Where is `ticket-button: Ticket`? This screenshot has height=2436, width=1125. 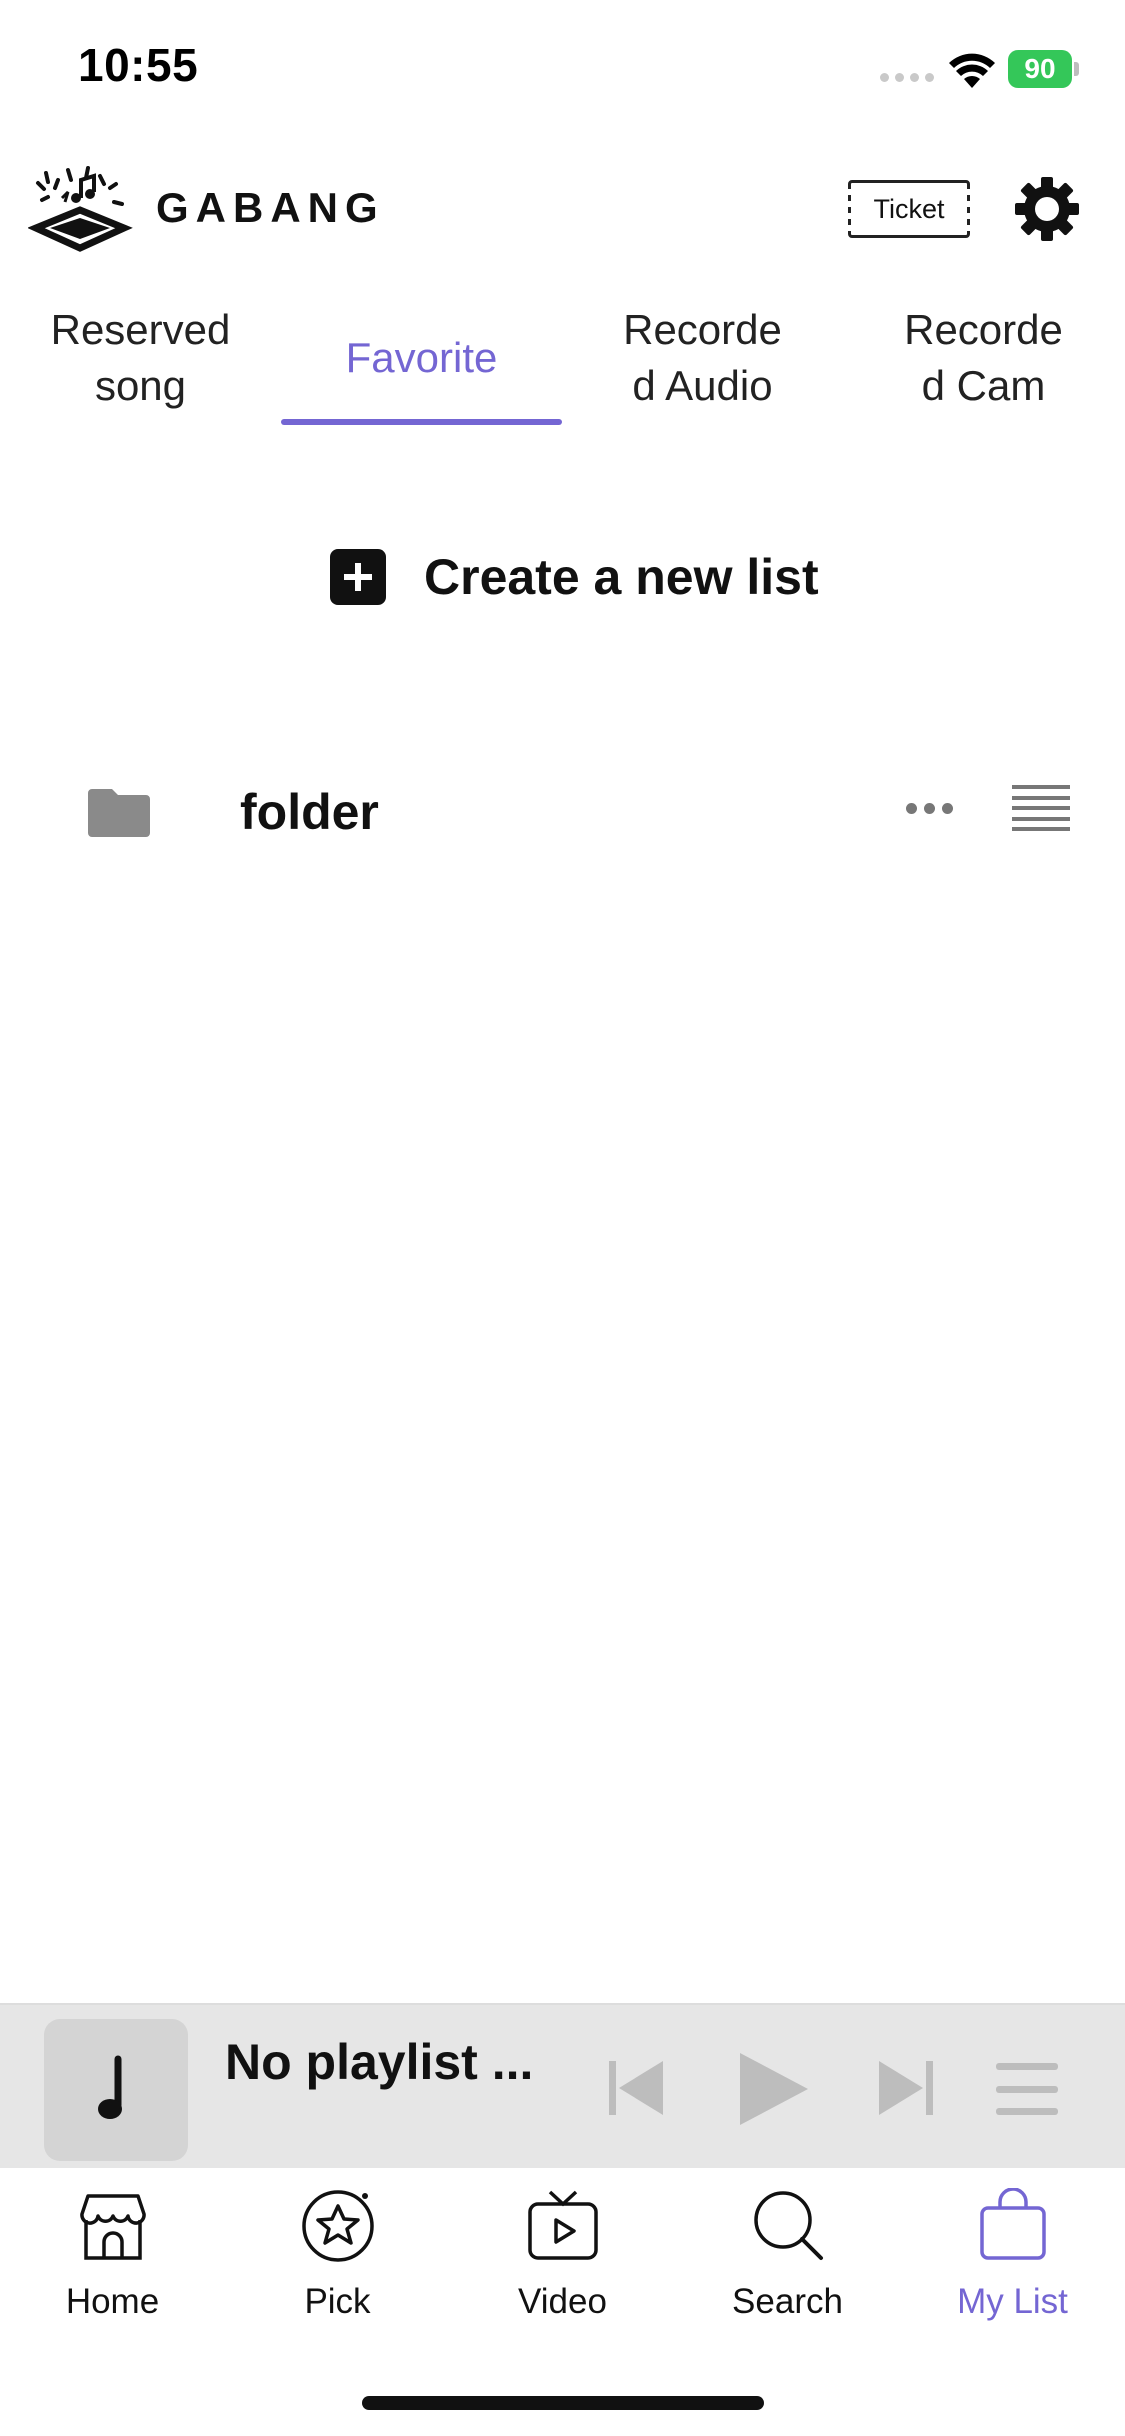
ticket-button: Ticket is located at coordinates (909, 209).